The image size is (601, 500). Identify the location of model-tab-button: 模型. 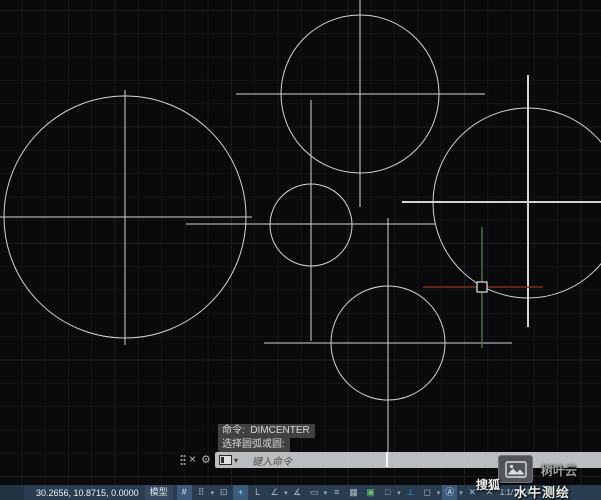
(158, 492).